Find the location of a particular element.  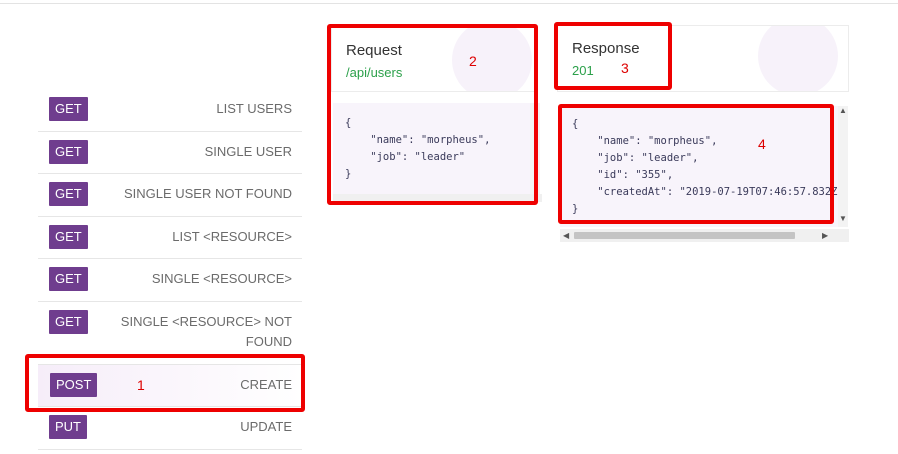

endpoint-label: LIST USERS is located at coordinates (254, 108).